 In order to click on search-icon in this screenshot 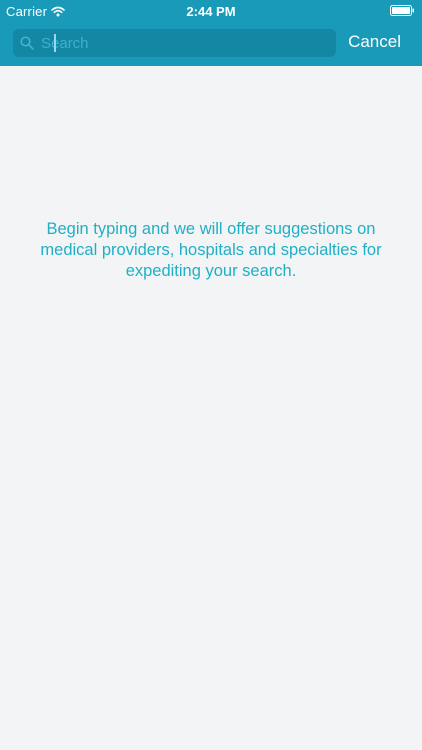, I will do `click(27, 43)`.